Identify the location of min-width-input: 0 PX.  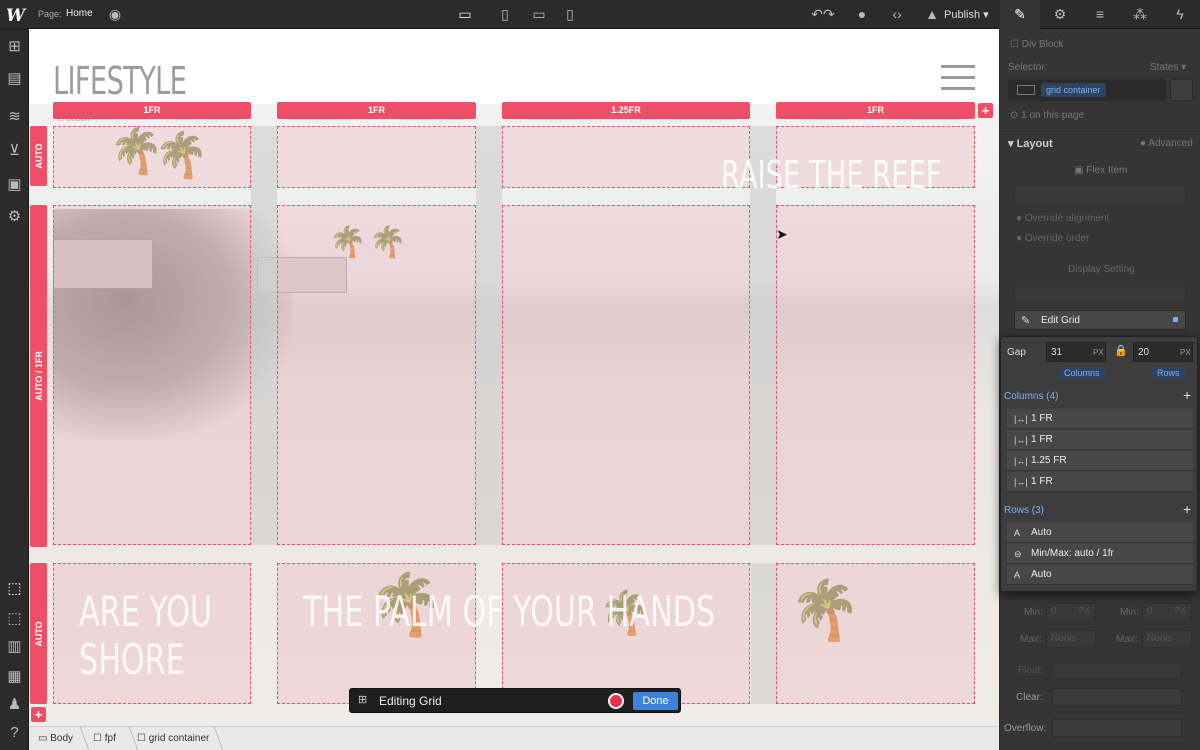
(1071, 612).